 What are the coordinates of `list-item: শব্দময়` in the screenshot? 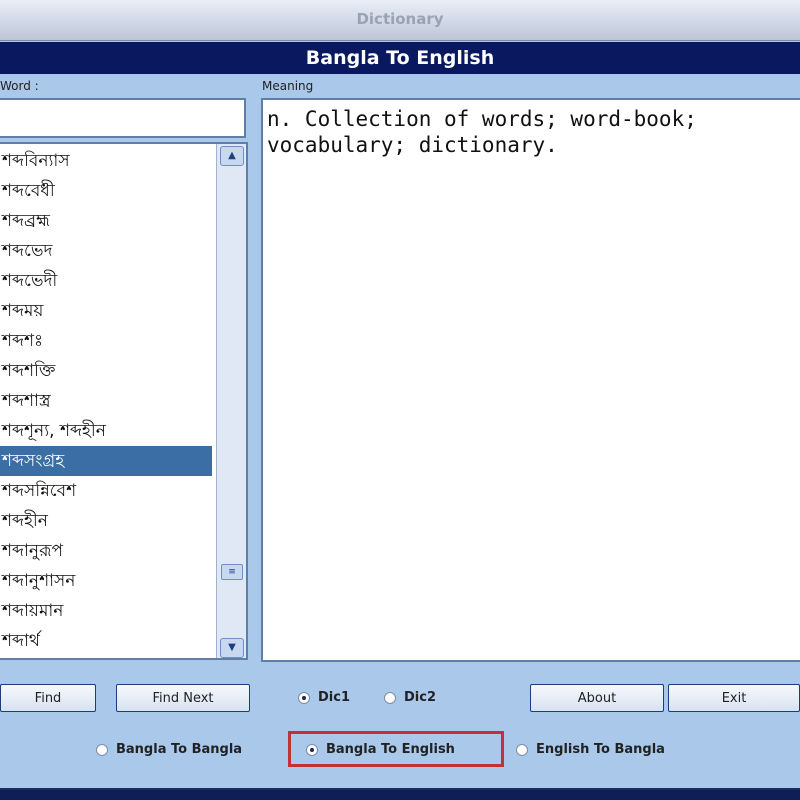 It's located at (106, 311).